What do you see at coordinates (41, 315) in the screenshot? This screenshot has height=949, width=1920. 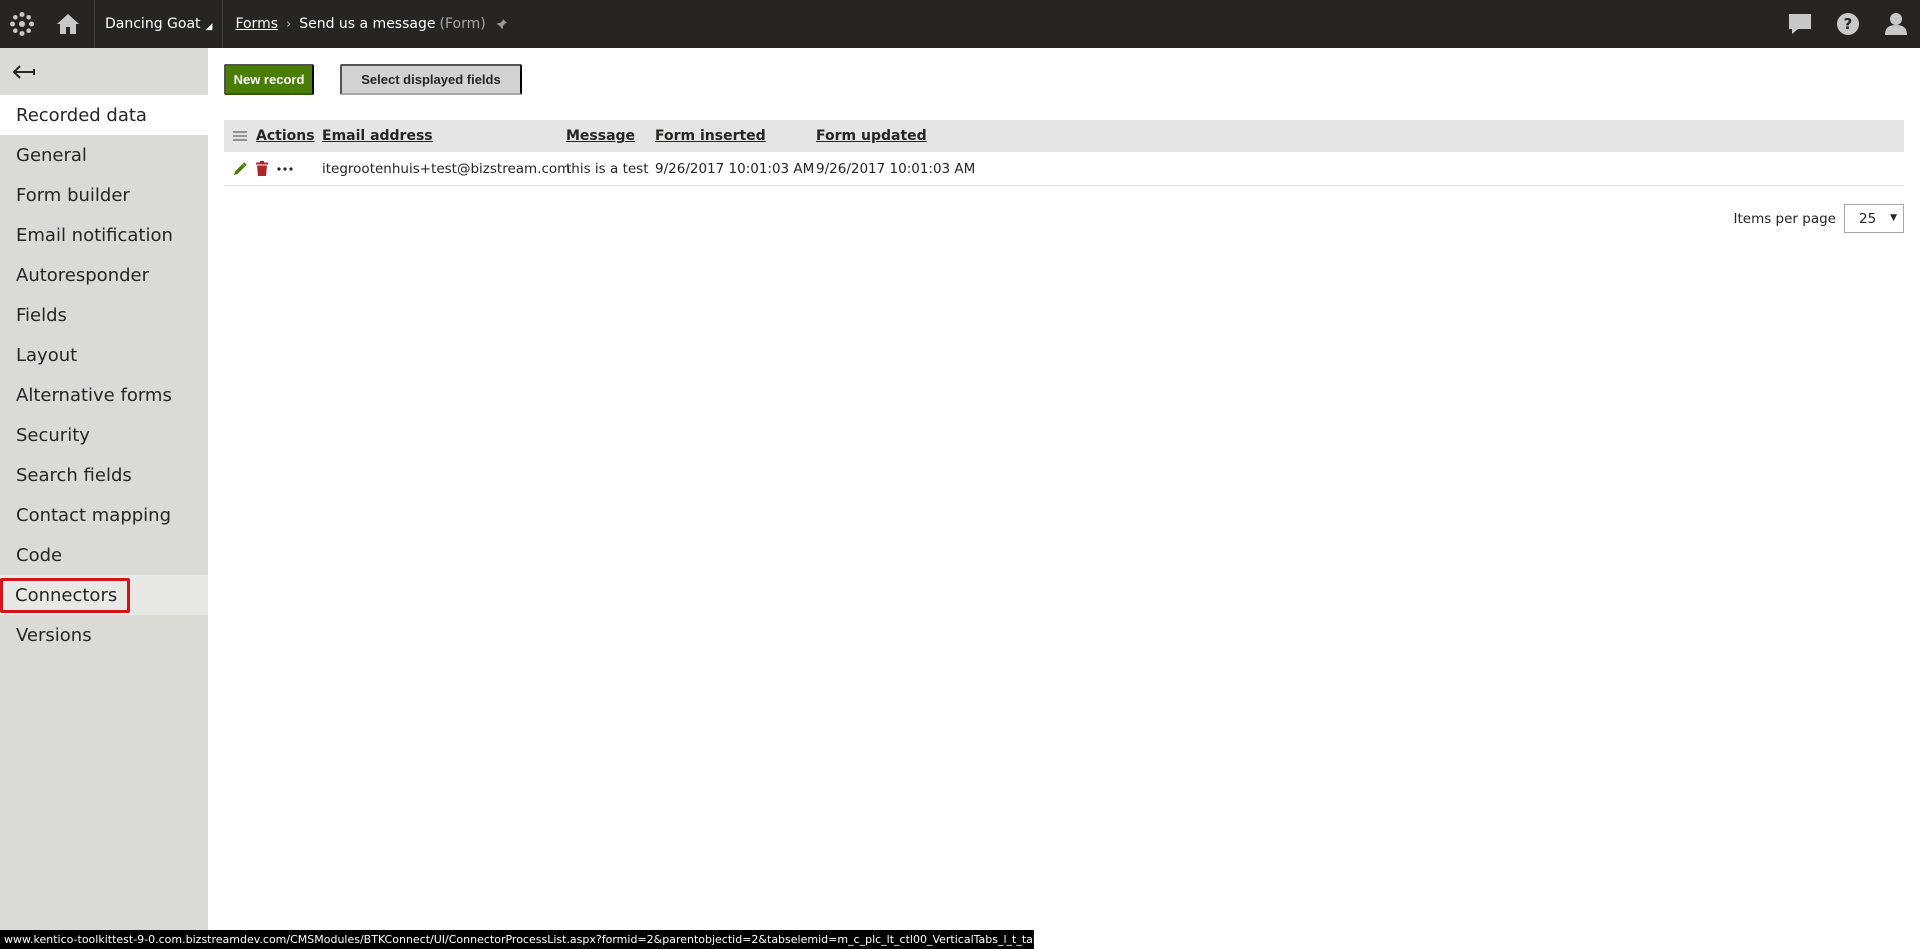 I see `sidebar-item-label: Fields` at bounding box center [41, 315].